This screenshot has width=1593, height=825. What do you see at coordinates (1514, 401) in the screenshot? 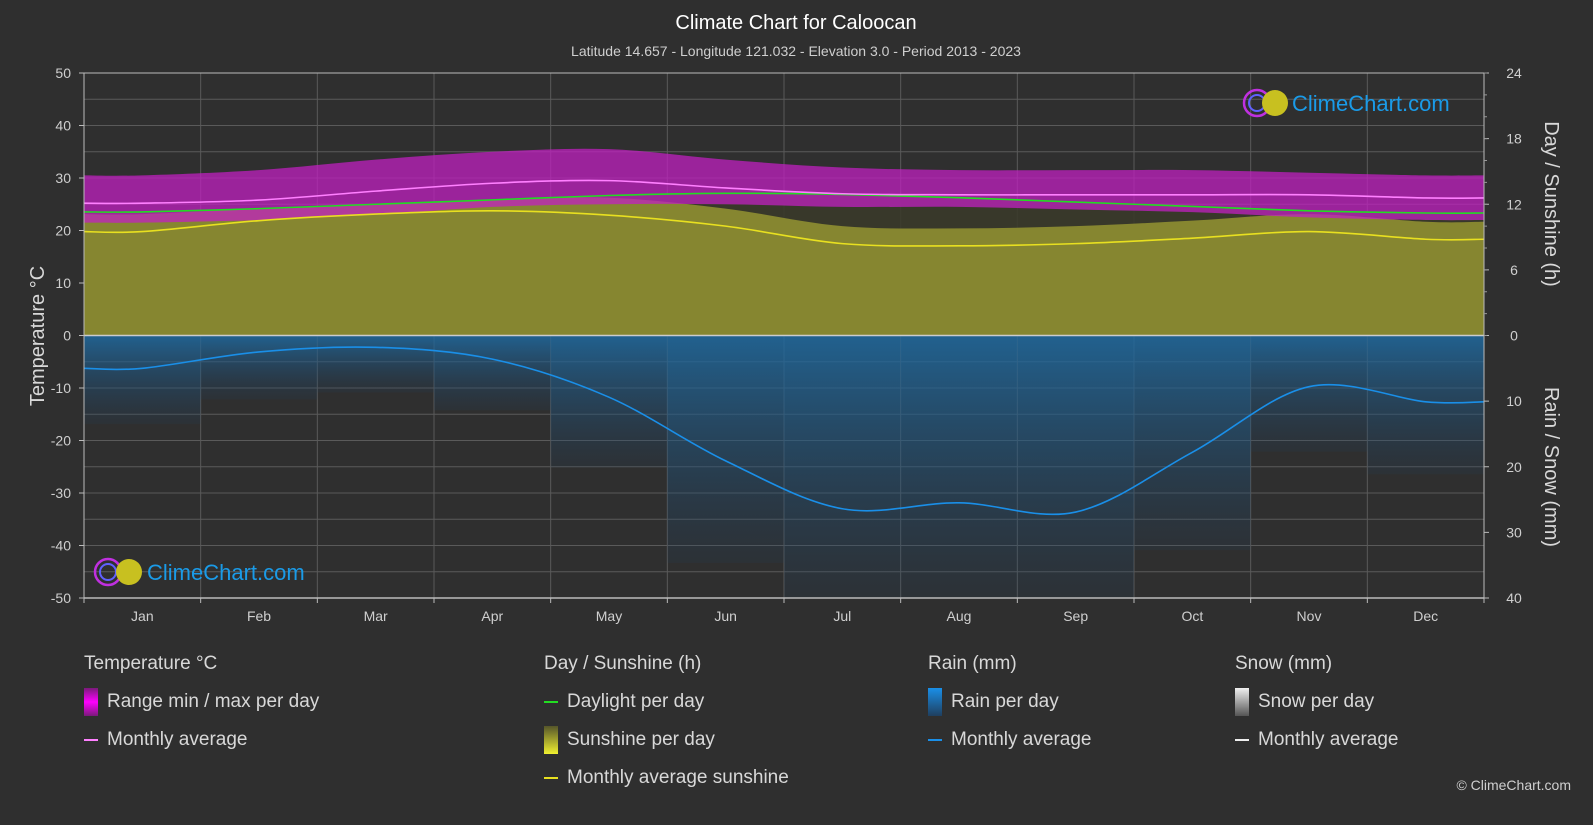
I see `right-tick-label-rain: 10` at bounding box center [1514, 401].